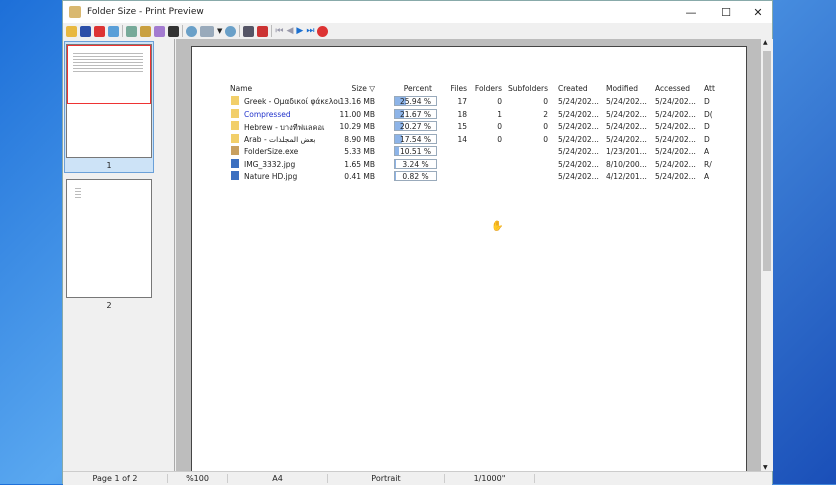 This screenshot has width=836, height=485. I want to click on export-icon, so click(113, 31).